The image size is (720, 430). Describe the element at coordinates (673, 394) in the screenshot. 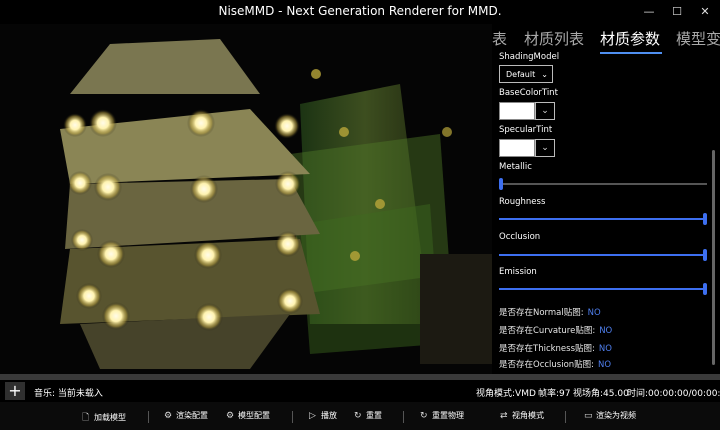

I see `time-status: 时间:00:00:00/00:00:00` at that location.